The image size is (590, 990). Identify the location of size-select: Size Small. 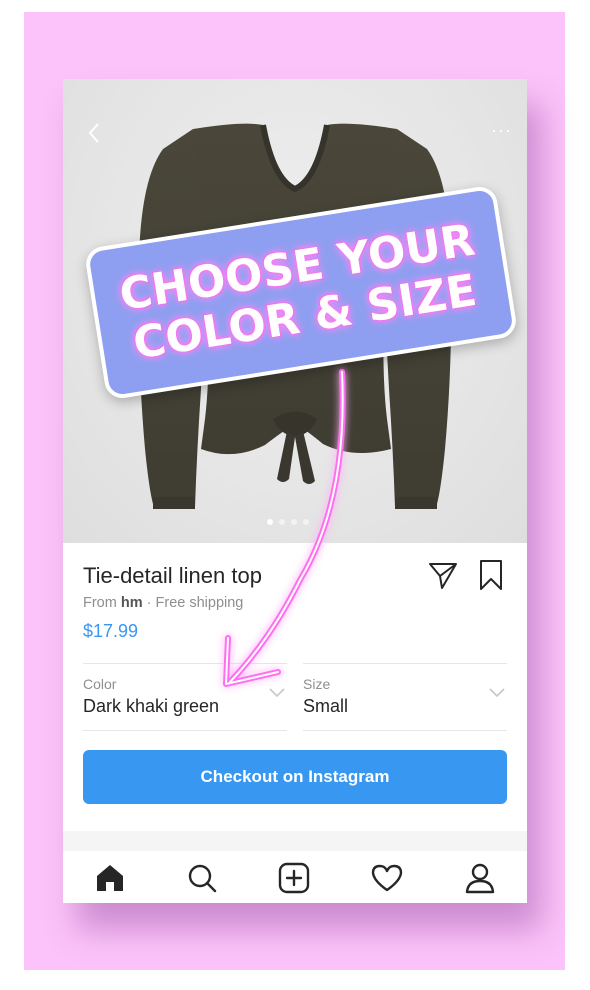
(405, 697).